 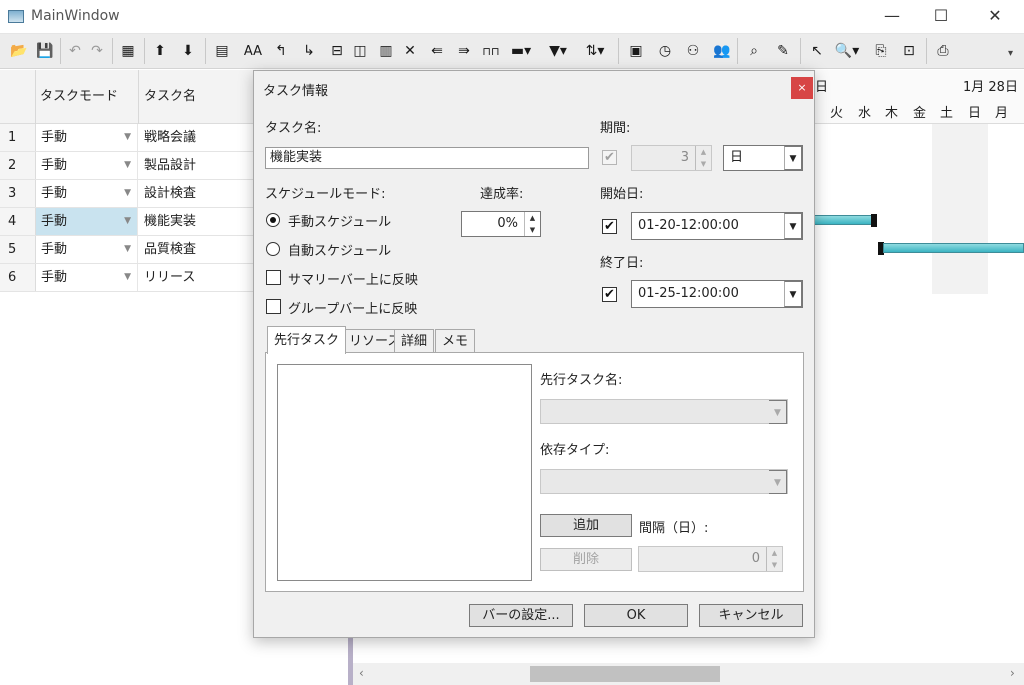 I want to click on save-icon: 💾, so click(x=45, y=51).